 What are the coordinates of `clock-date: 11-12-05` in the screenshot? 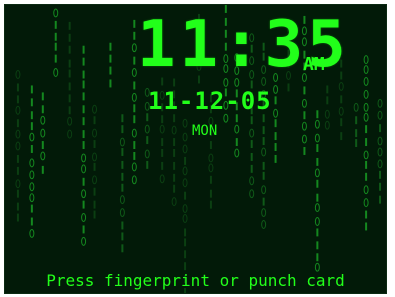 It's located at (210, 101).